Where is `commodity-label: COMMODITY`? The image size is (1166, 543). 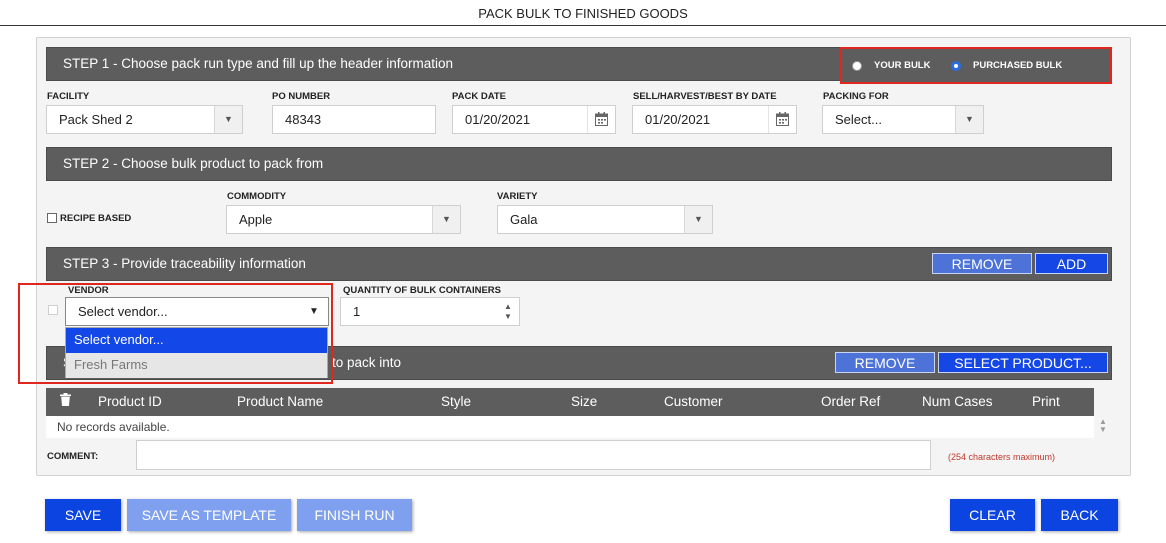
commodity-label: COMMODITY is located at coordinates (257, 196).